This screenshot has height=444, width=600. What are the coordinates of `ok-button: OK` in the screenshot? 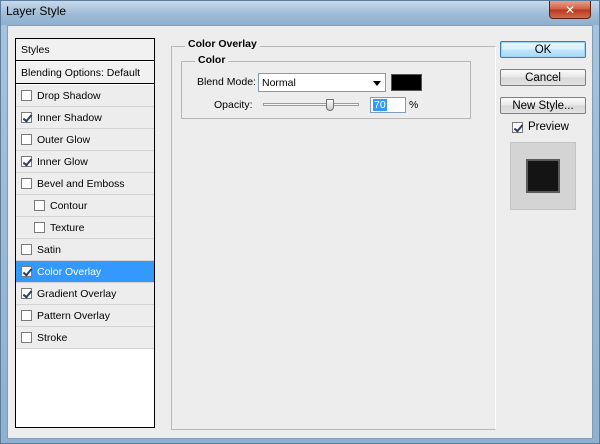 It's located at (543, 49).